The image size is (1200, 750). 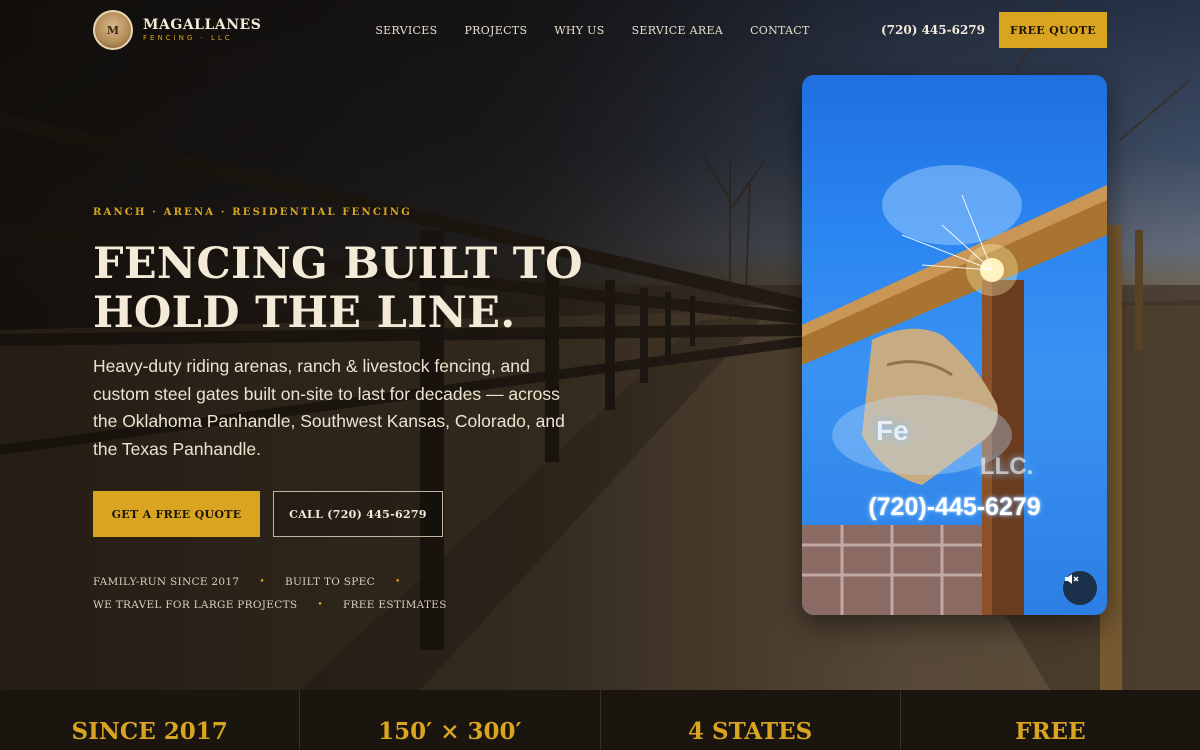 What do you see at coordinates (954, 507) in the screenshot?
I see `video-phone-text: (720)-445-6279` at bounding box center [954, 507].